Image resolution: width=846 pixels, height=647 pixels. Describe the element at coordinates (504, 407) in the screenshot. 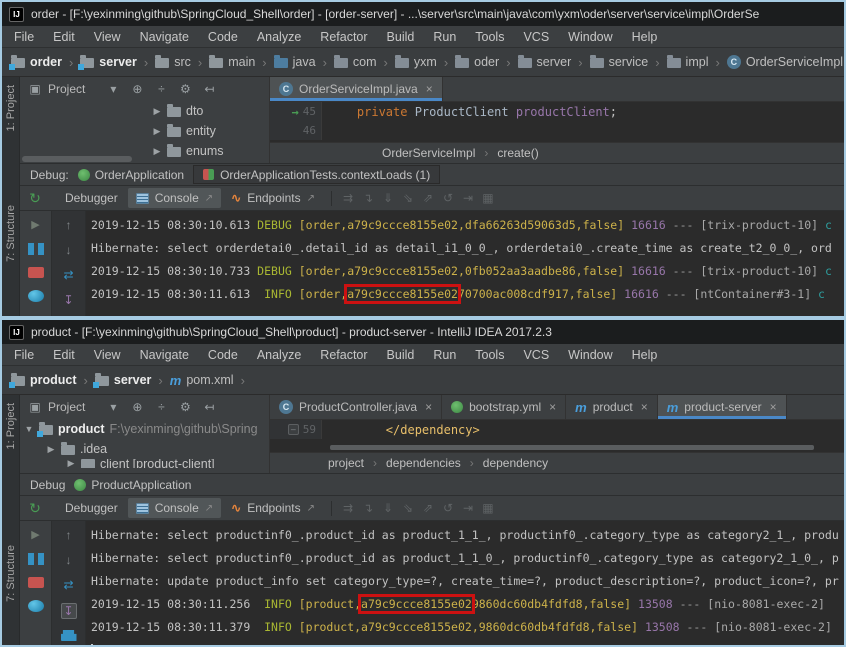

I see `editor-tab-bootstrap-yml: bootstrap.yml ×` at that location.